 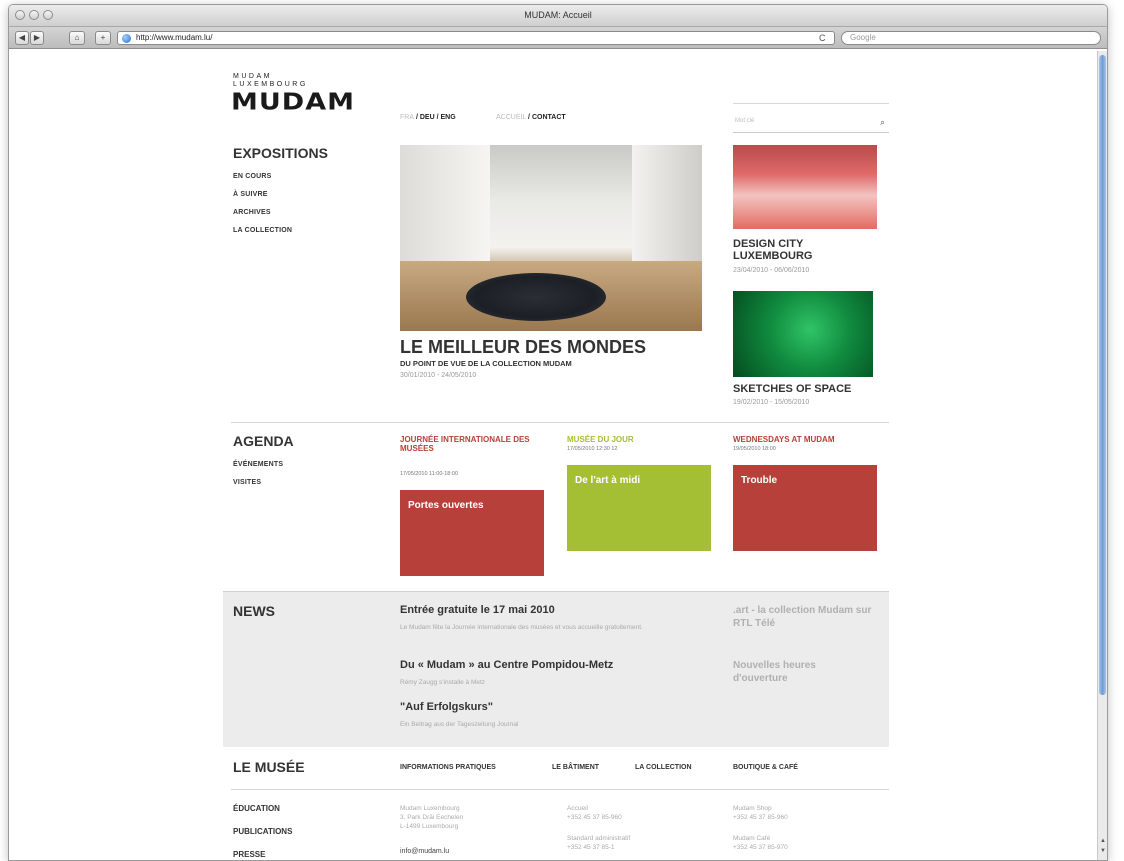 What do you see at coordinates (882, 122) in the screenshot?
I see `search-icon: ⌕` at bounding box center [882, 122].